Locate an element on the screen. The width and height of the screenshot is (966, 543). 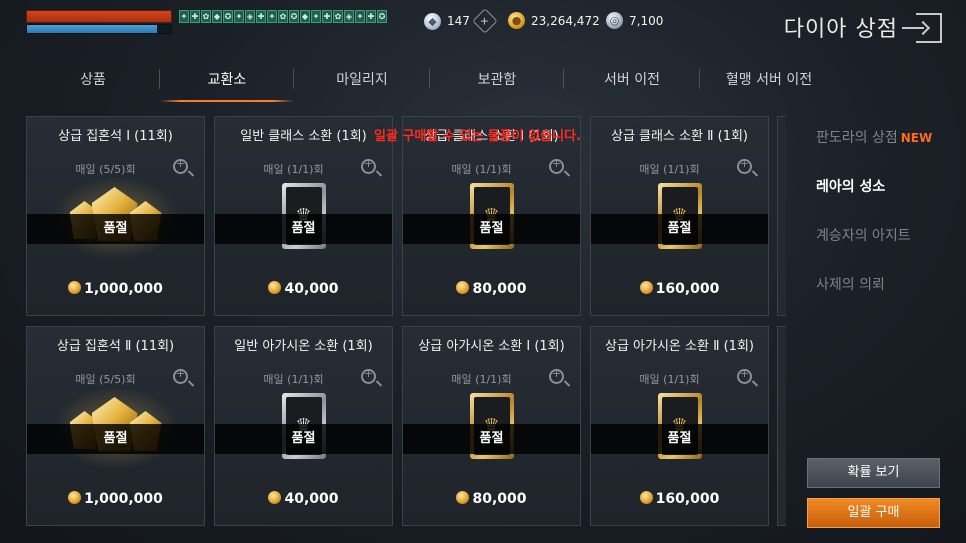
bulk-buy-notice: 일괄 구매할 수 있는 물품이 없습니다. is located at coordinates (477, 136).